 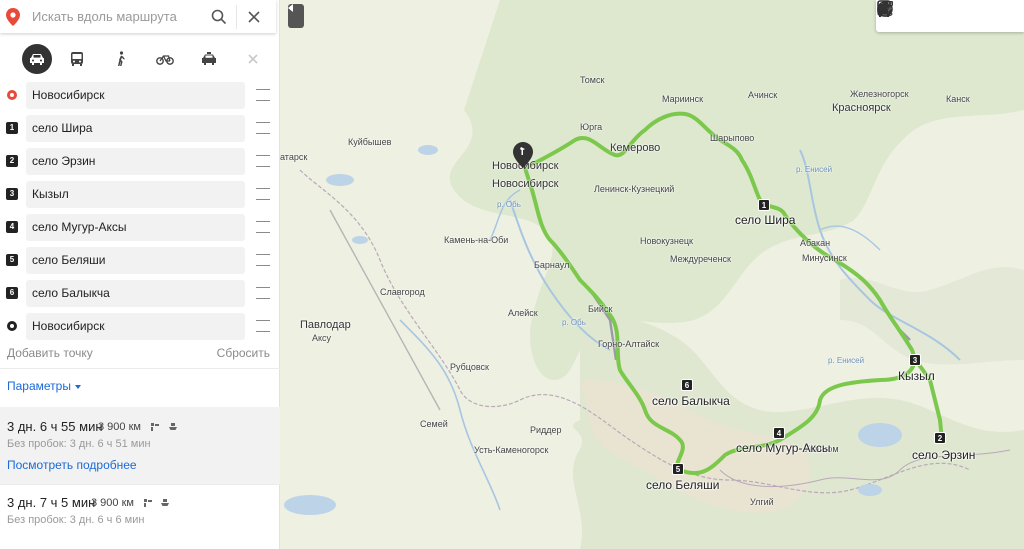 What do you see at coordinates (678, 469) in the screenshot?
I see `waypoint-marker-5: 5` at bounding box center [678, 469].